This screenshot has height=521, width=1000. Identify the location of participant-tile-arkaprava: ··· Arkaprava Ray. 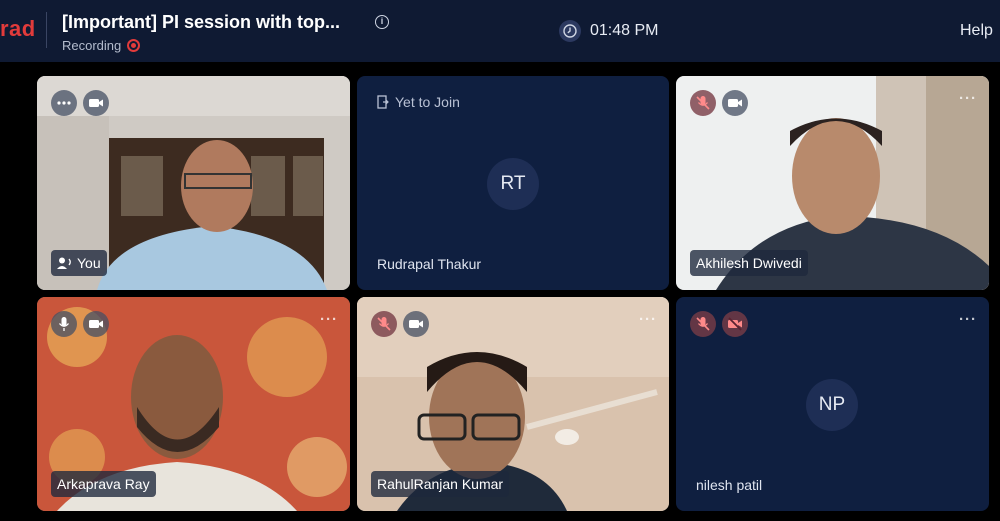
(193, 404).